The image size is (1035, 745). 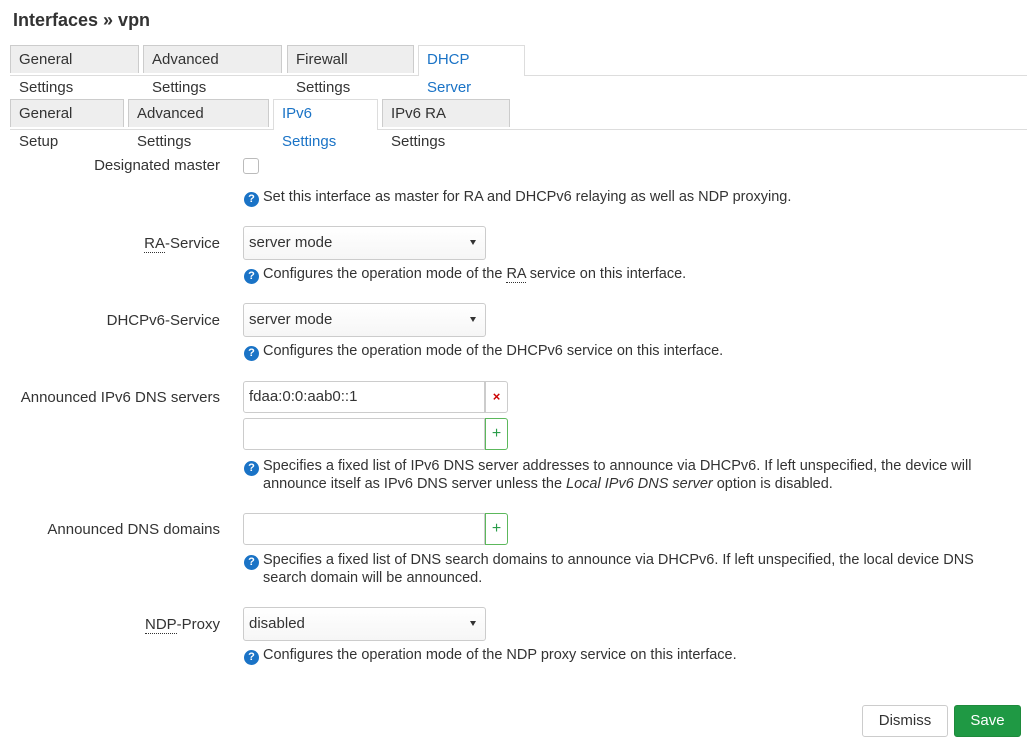 I want to click on subtab-ipv6-ra-settings: IPv6 RA Settings, so click(x=446, y=124).